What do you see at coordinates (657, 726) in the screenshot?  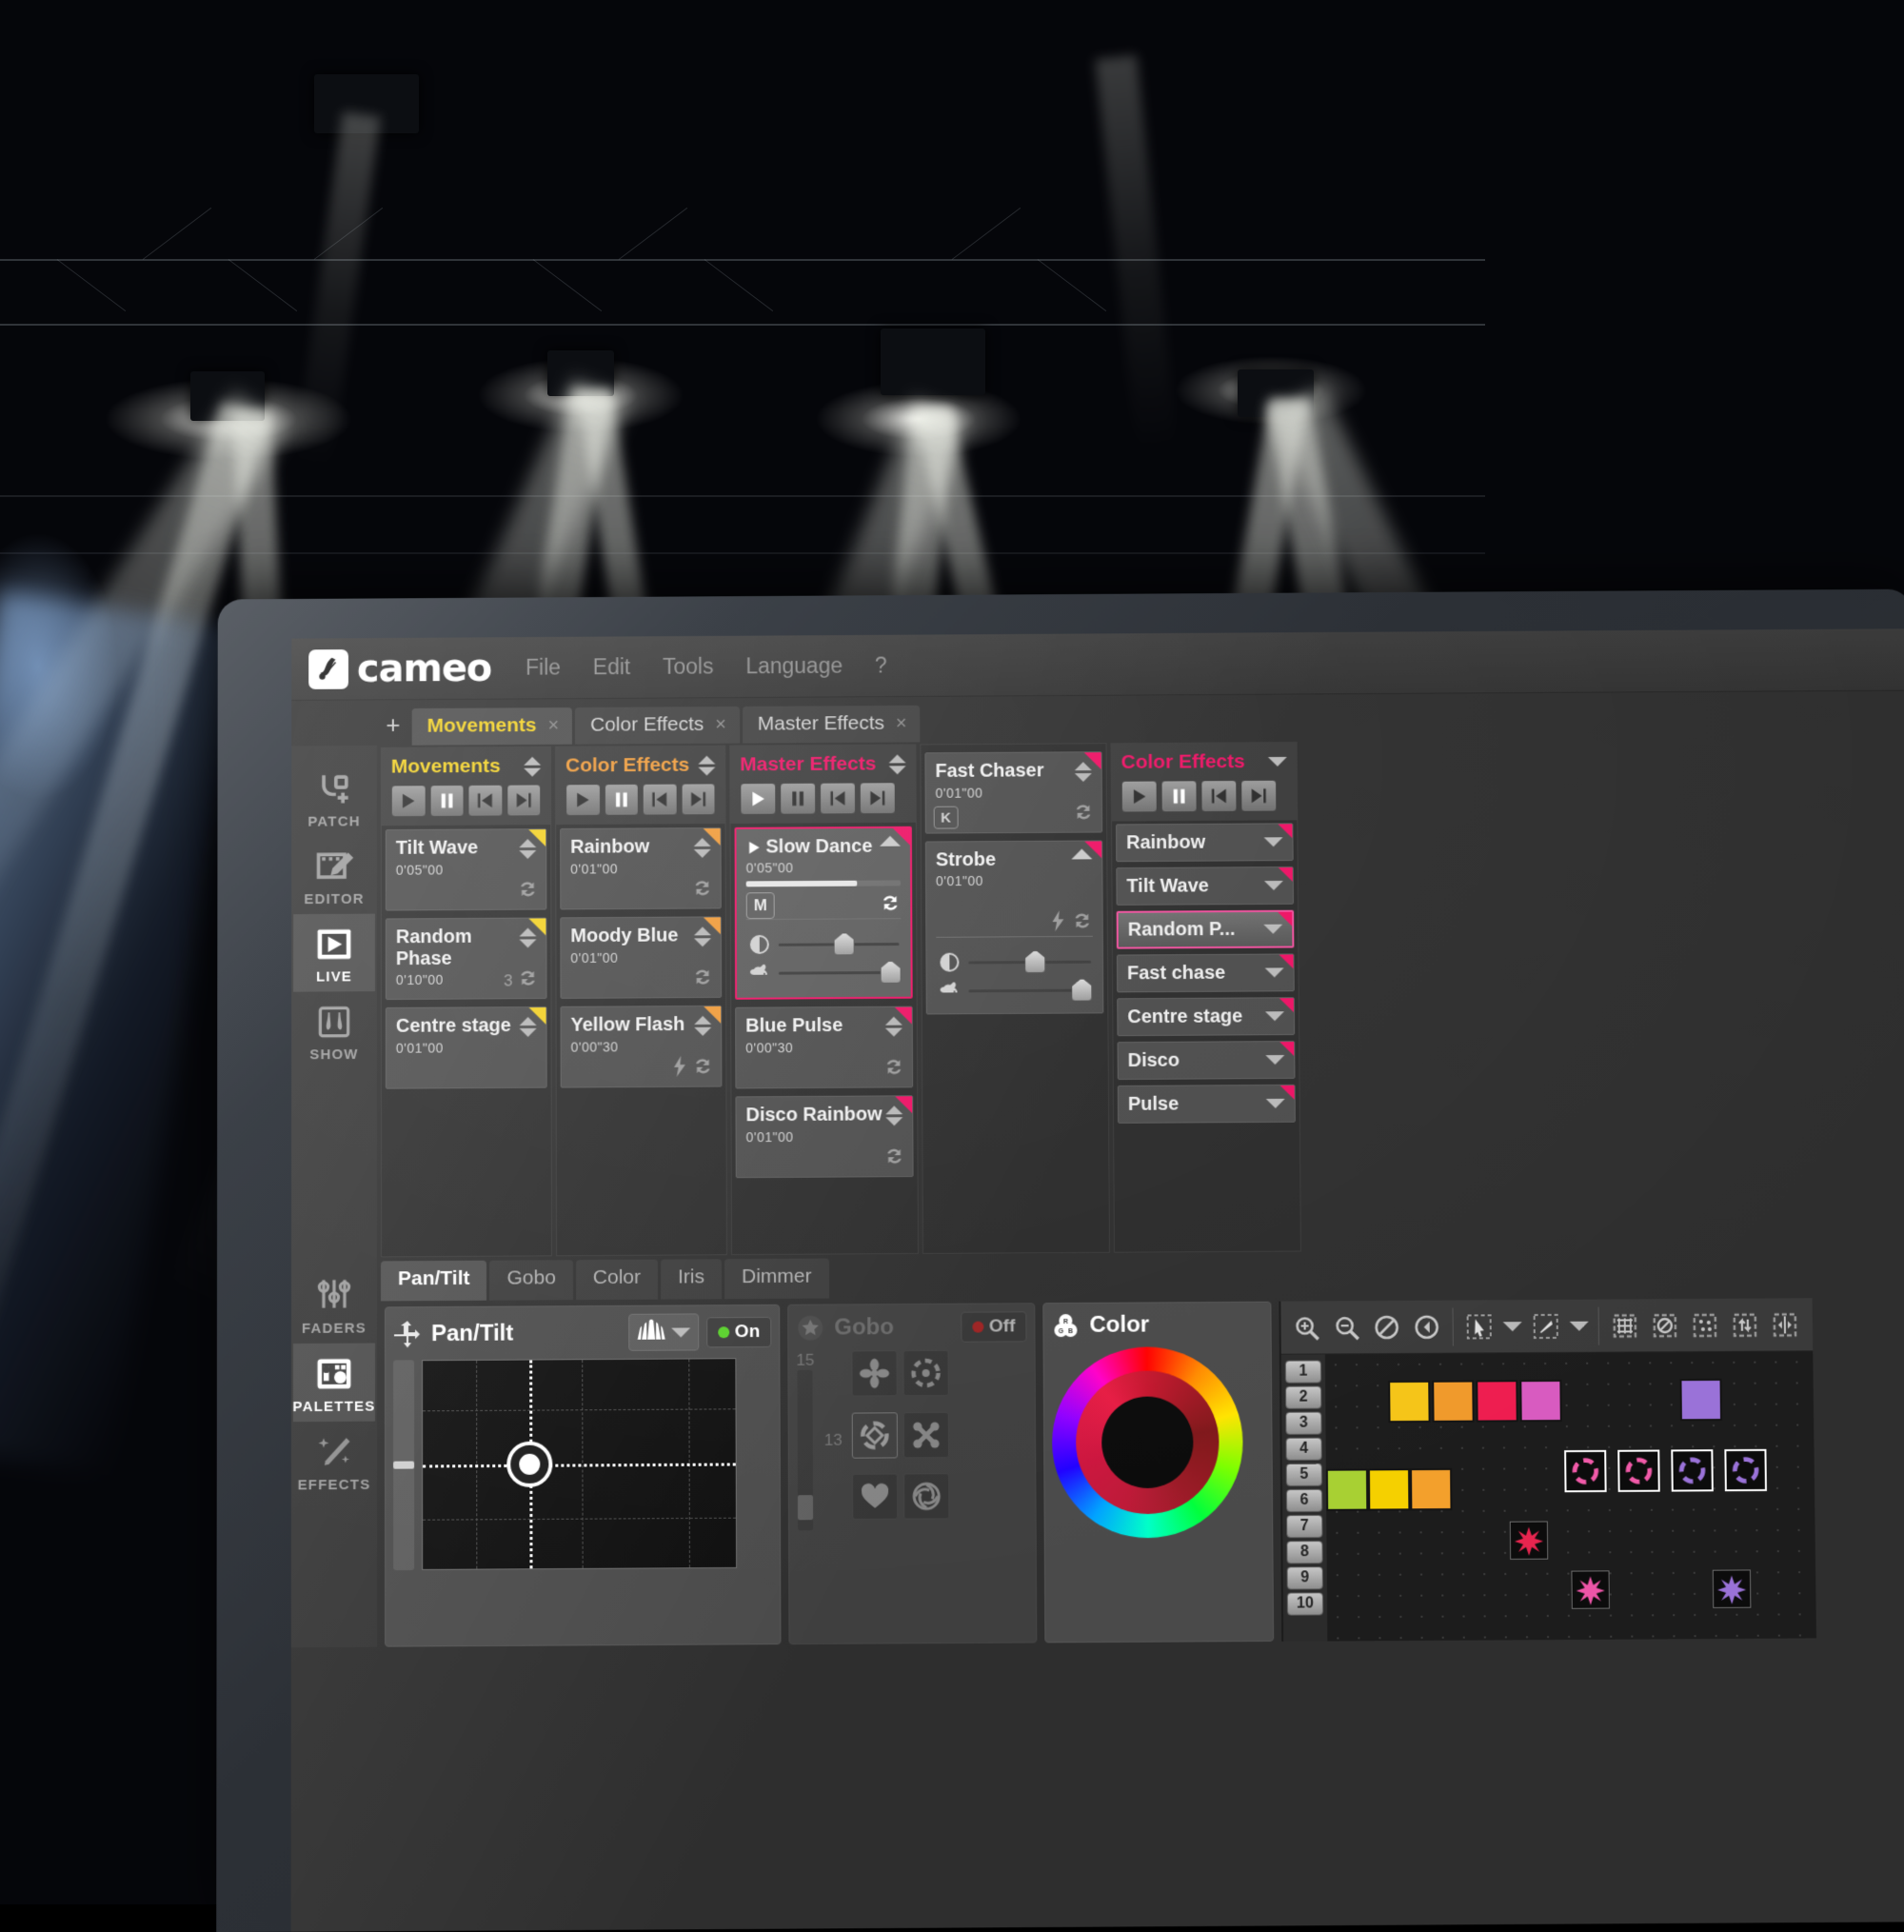 I see `tab-color-effects: Color Effects ×` at bounding box center [657, 726].